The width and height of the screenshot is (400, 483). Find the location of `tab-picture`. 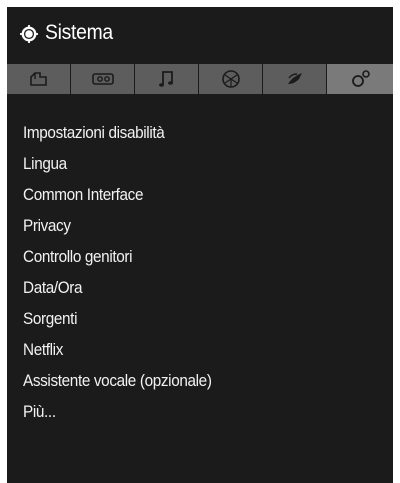

tab-picture is located at coordinates (38, 79).